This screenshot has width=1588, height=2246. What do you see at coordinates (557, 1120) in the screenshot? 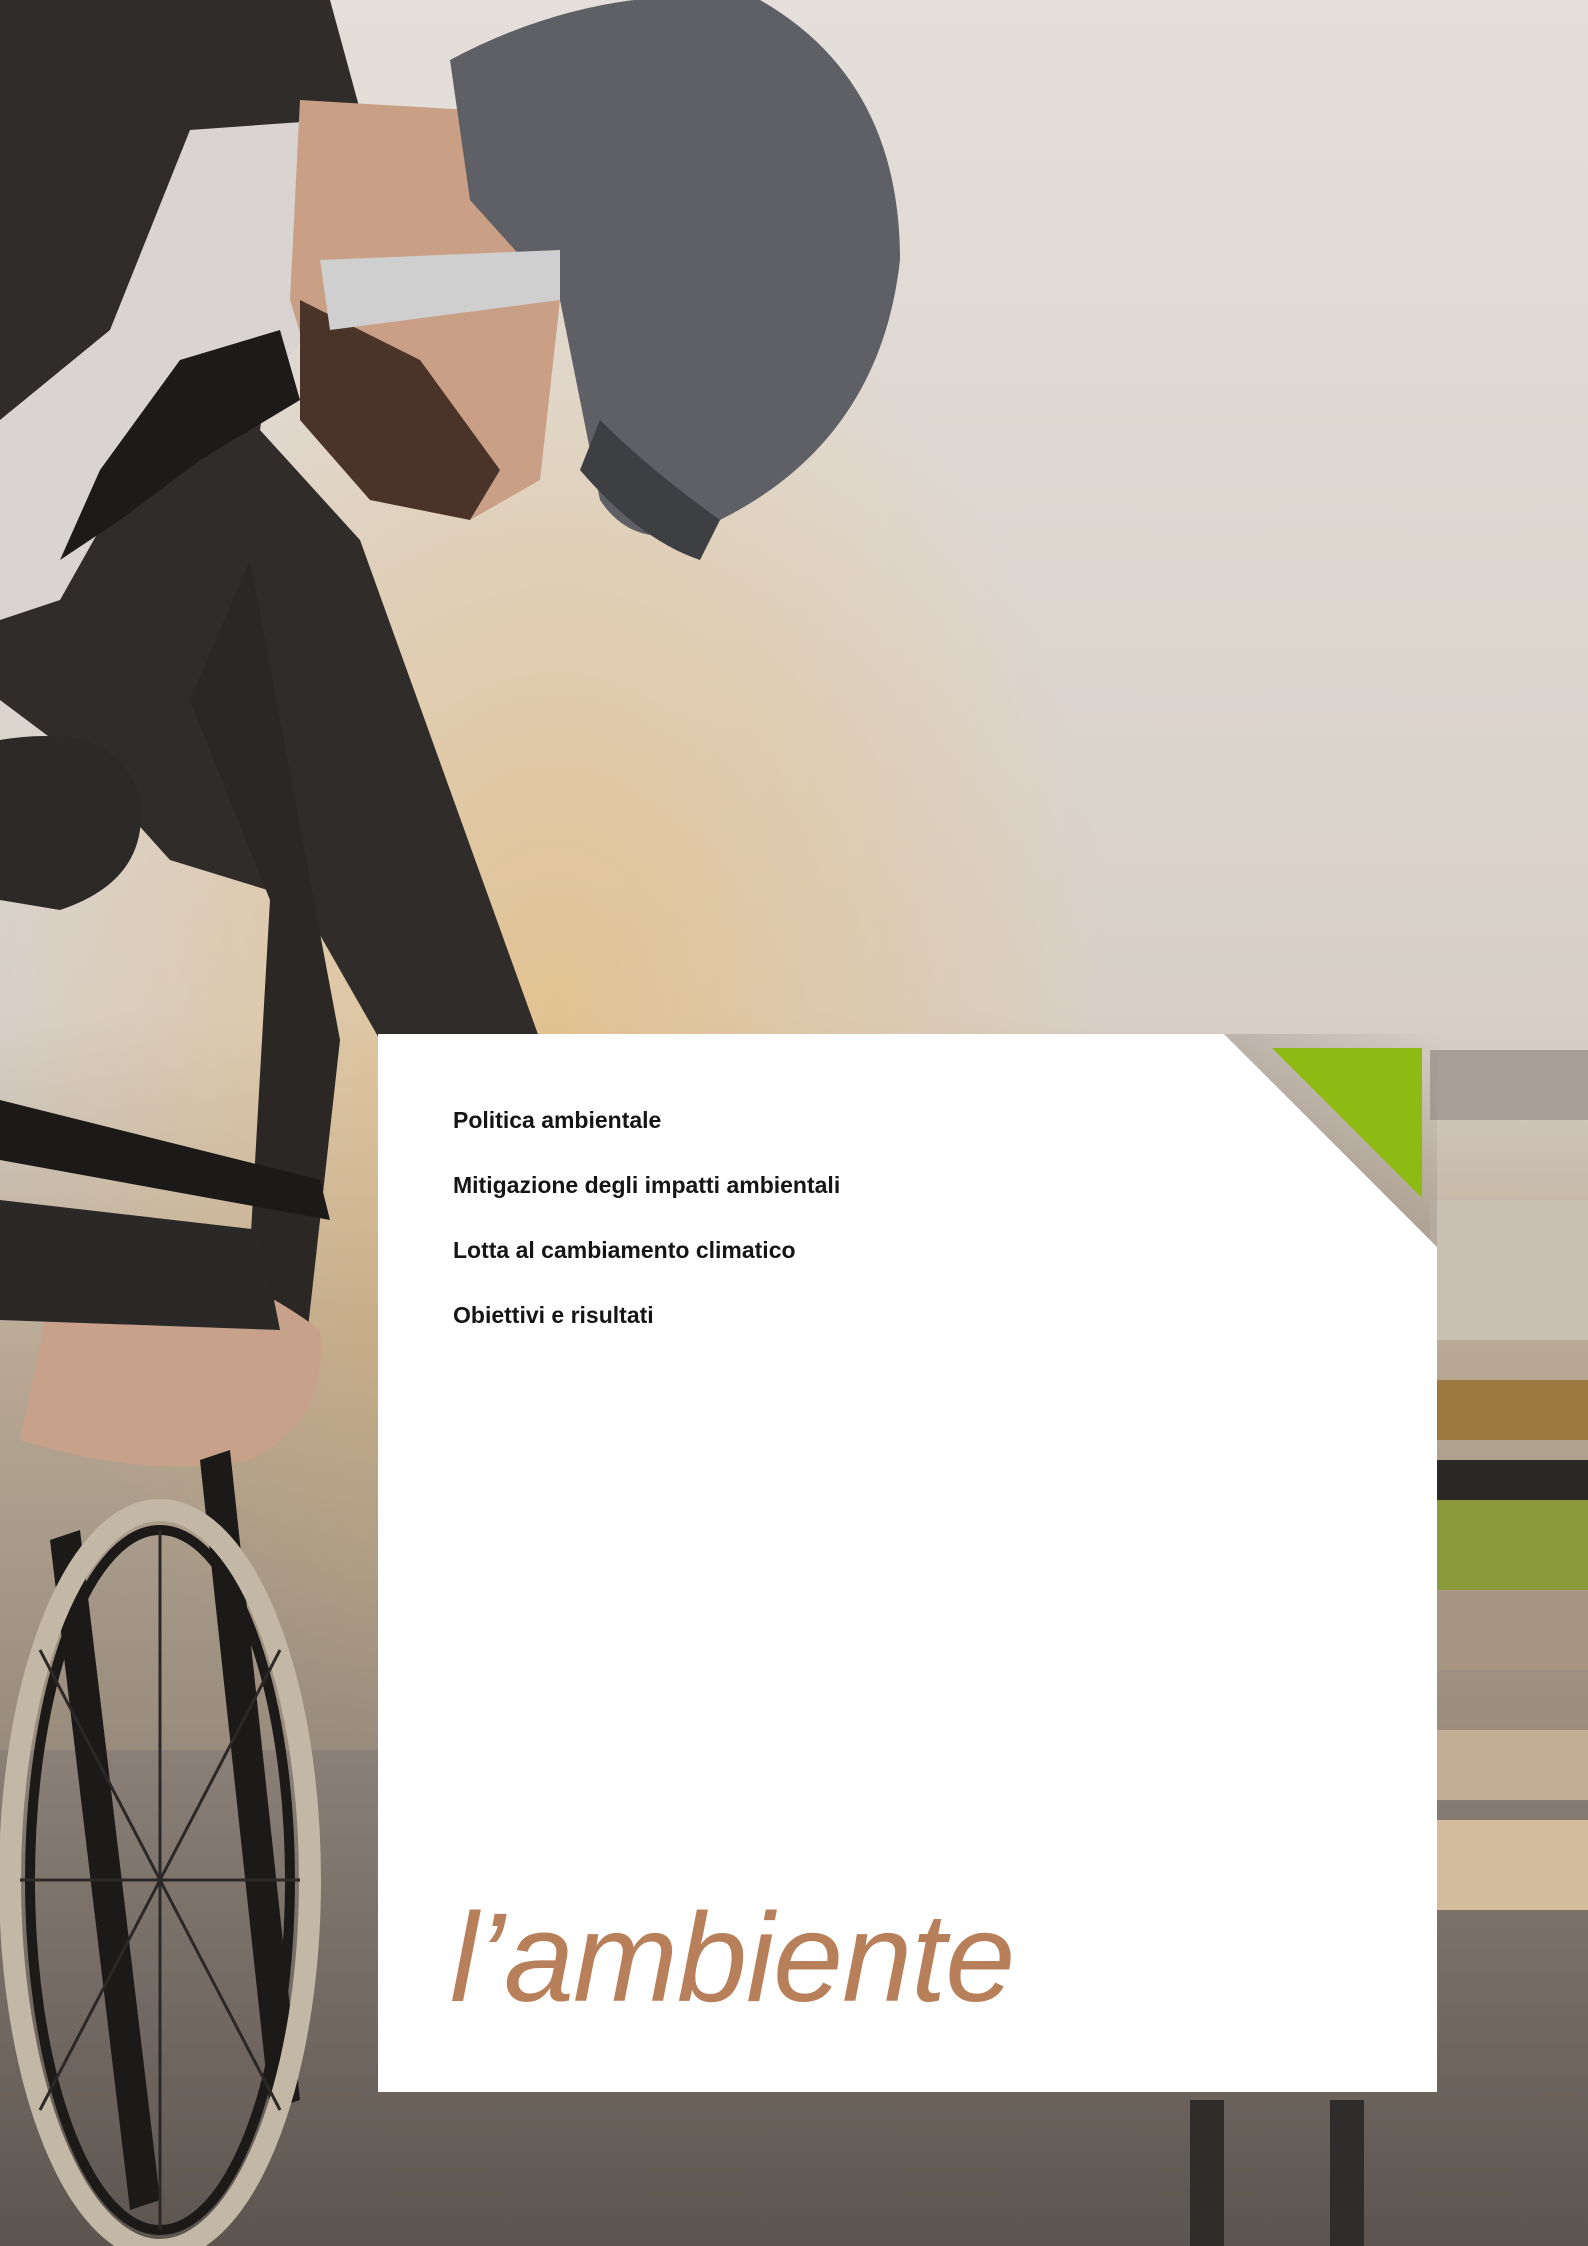
I see `contents-item: Politica ambientale` at bounding box center [557, 1120].